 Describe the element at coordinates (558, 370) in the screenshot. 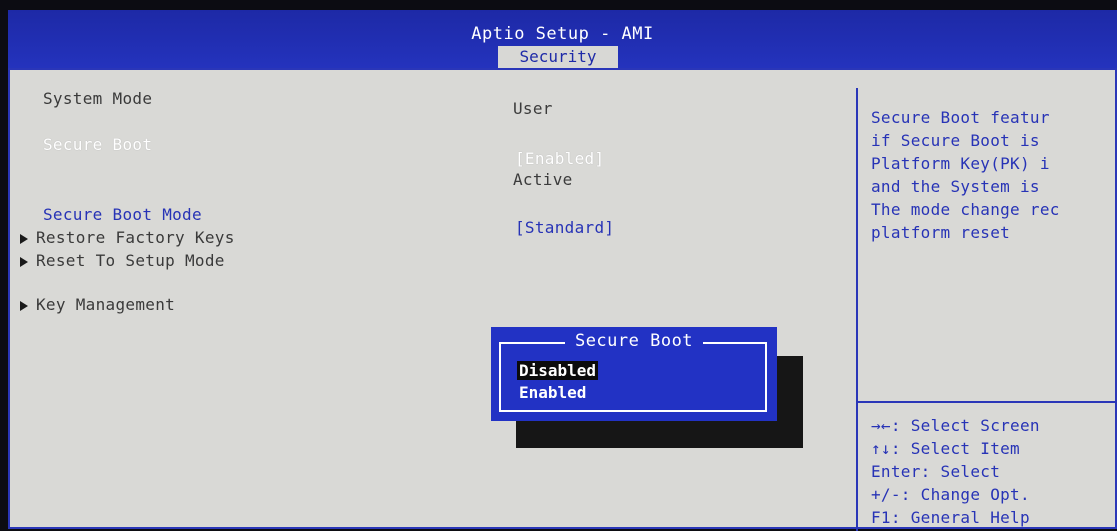

I see `popup-option-disabled: Disabled` at that location.